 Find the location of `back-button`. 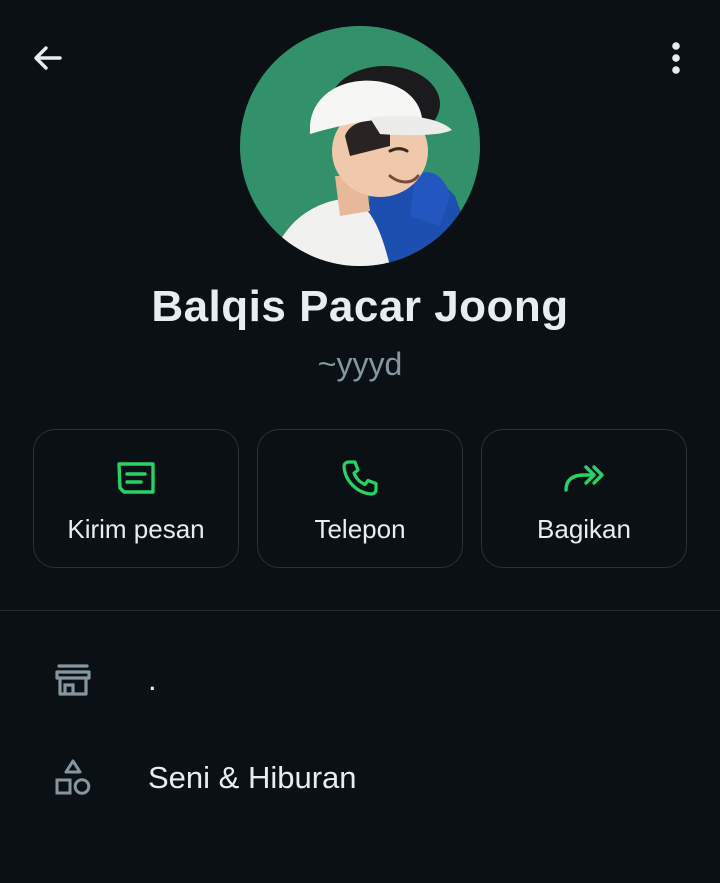

back-button is located at coordinates (48, 58).